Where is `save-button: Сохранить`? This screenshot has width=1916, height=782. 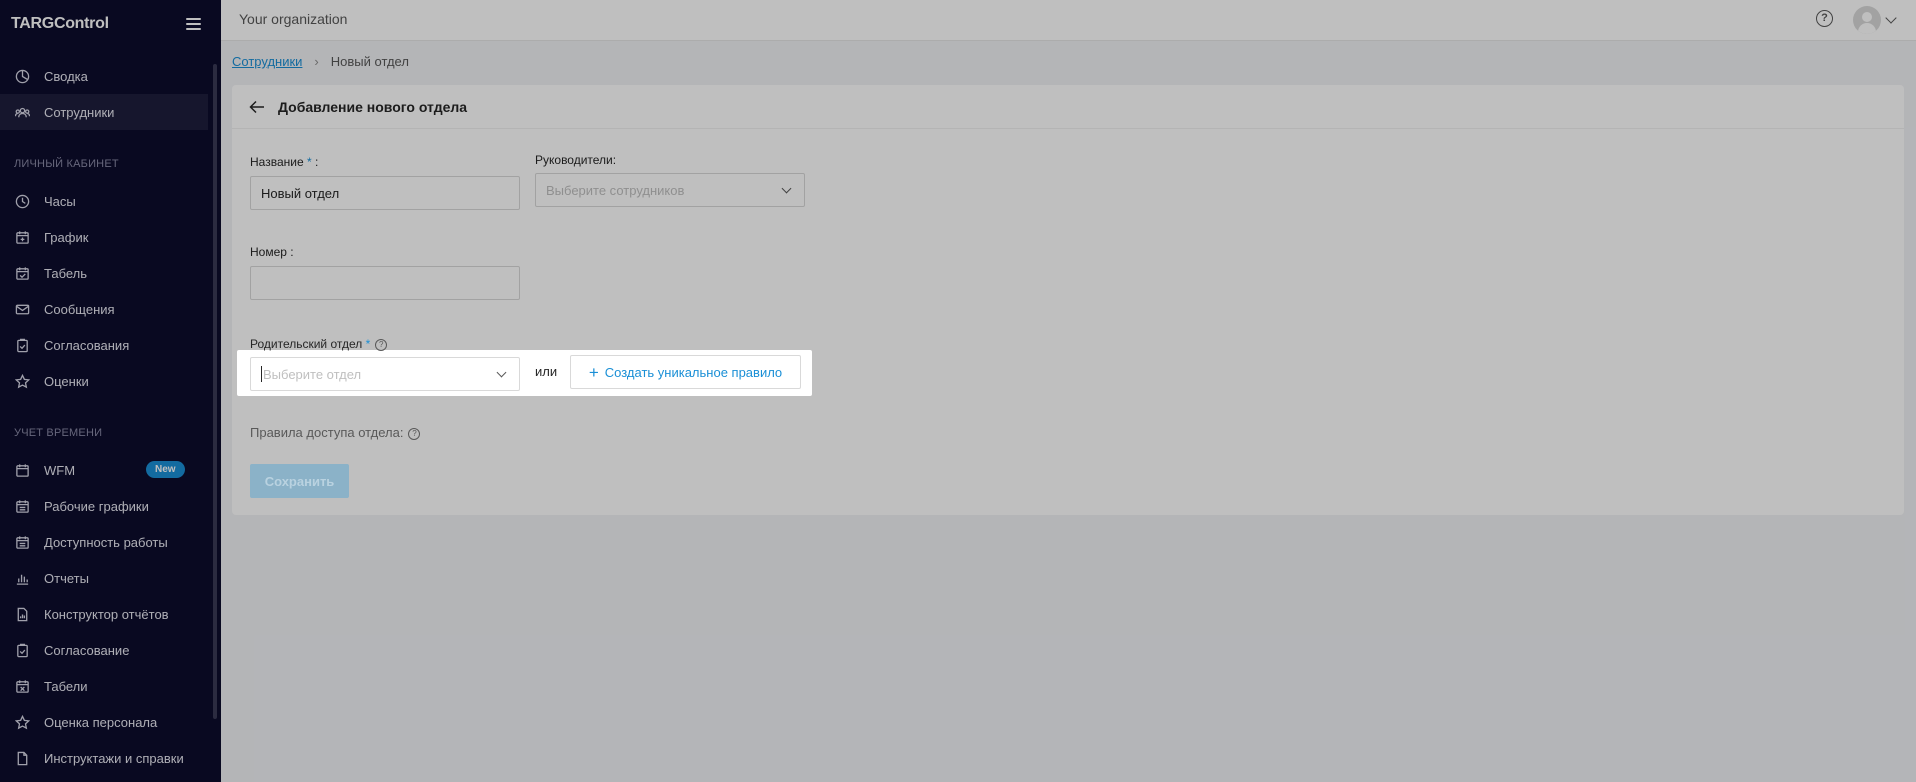 save-button: Сохранить is located at coordinates (299, 481).